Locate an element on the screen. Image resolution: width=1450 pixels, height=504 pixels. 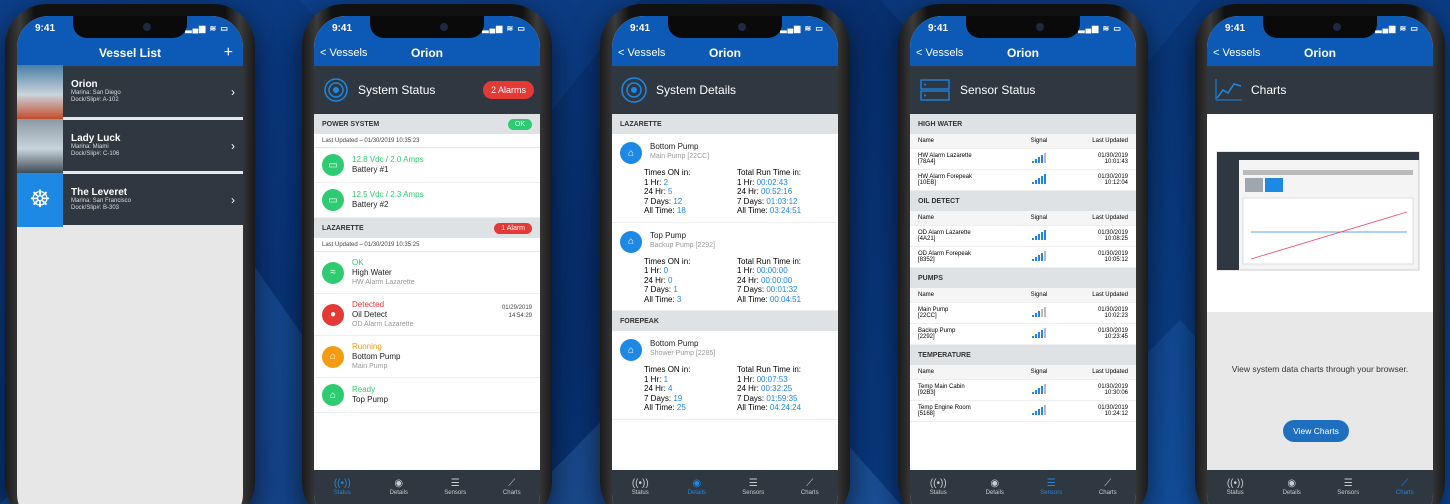
tab-label: Details is located at coordinates (994, 493).